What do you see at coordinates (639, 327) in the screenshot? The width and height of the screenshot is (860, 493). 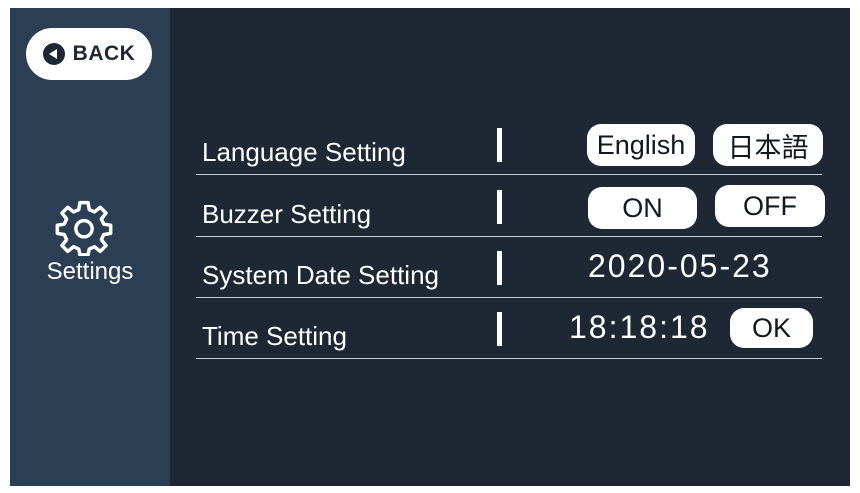 I see `time-value: 18:18:18` at bounding box center [639, 327].